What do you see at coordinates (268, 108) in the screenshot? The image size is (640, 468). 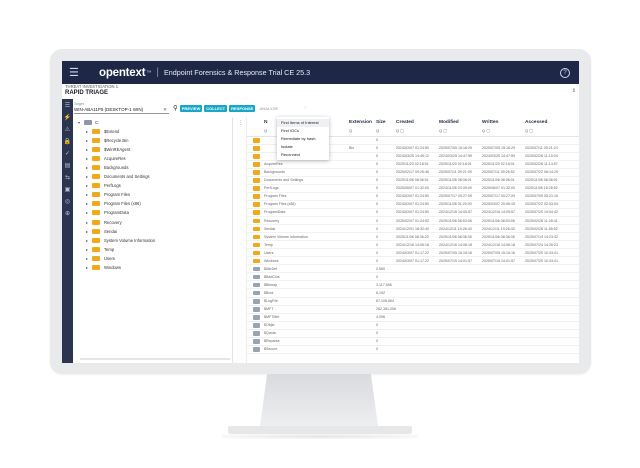 I see `analyze-button: ANALYZE` at bounding box center [268, 108].